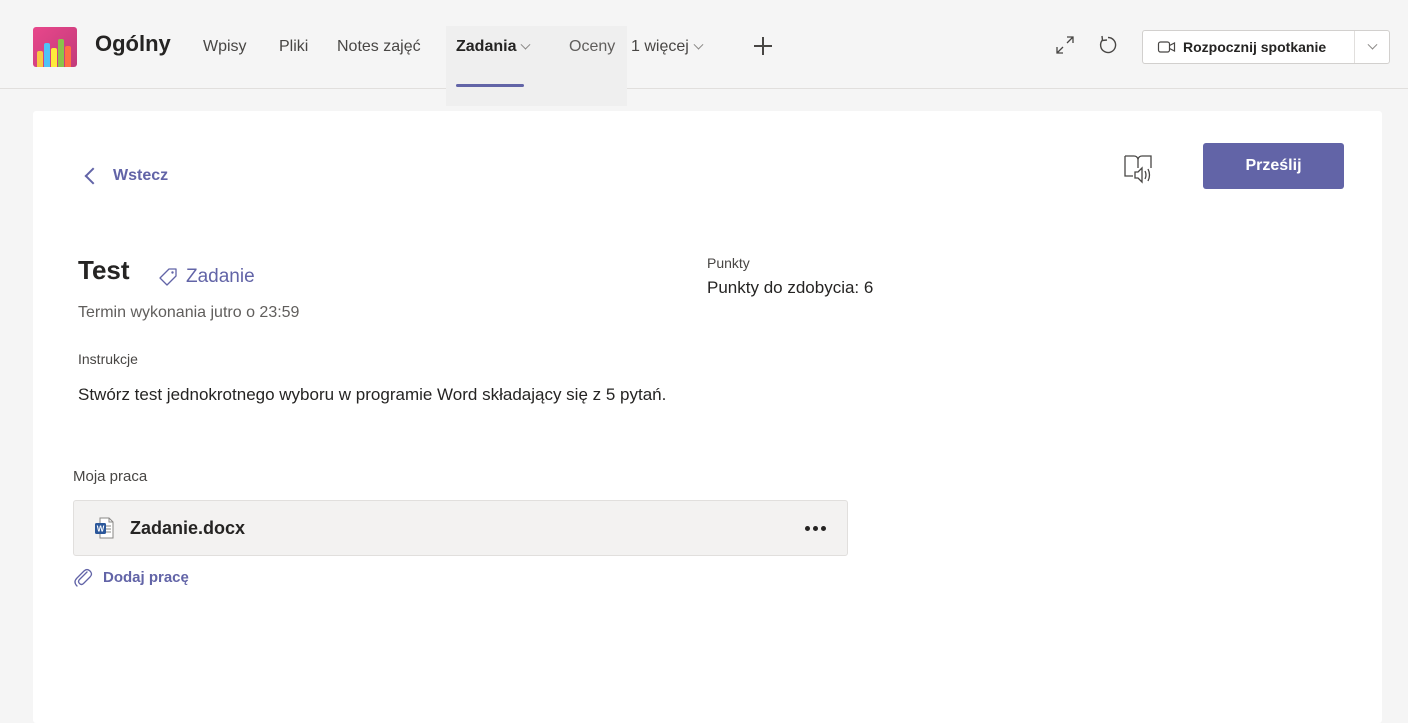 The image size is (1408, 723). I want to click on my-work-label: Moja praca, so click(110, 476).